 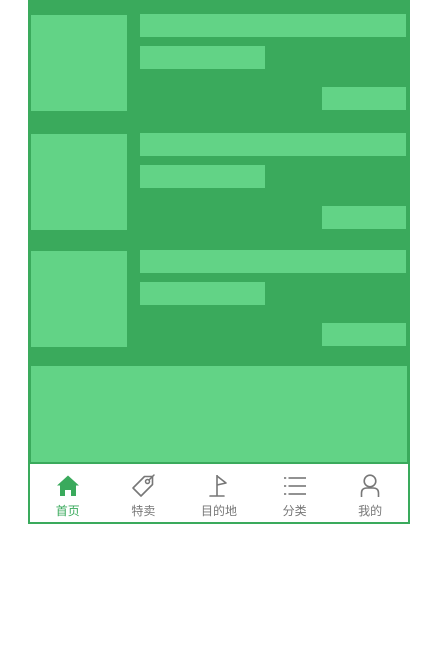 I want to click on tab-category: 分类, so click(x=294, y=493).